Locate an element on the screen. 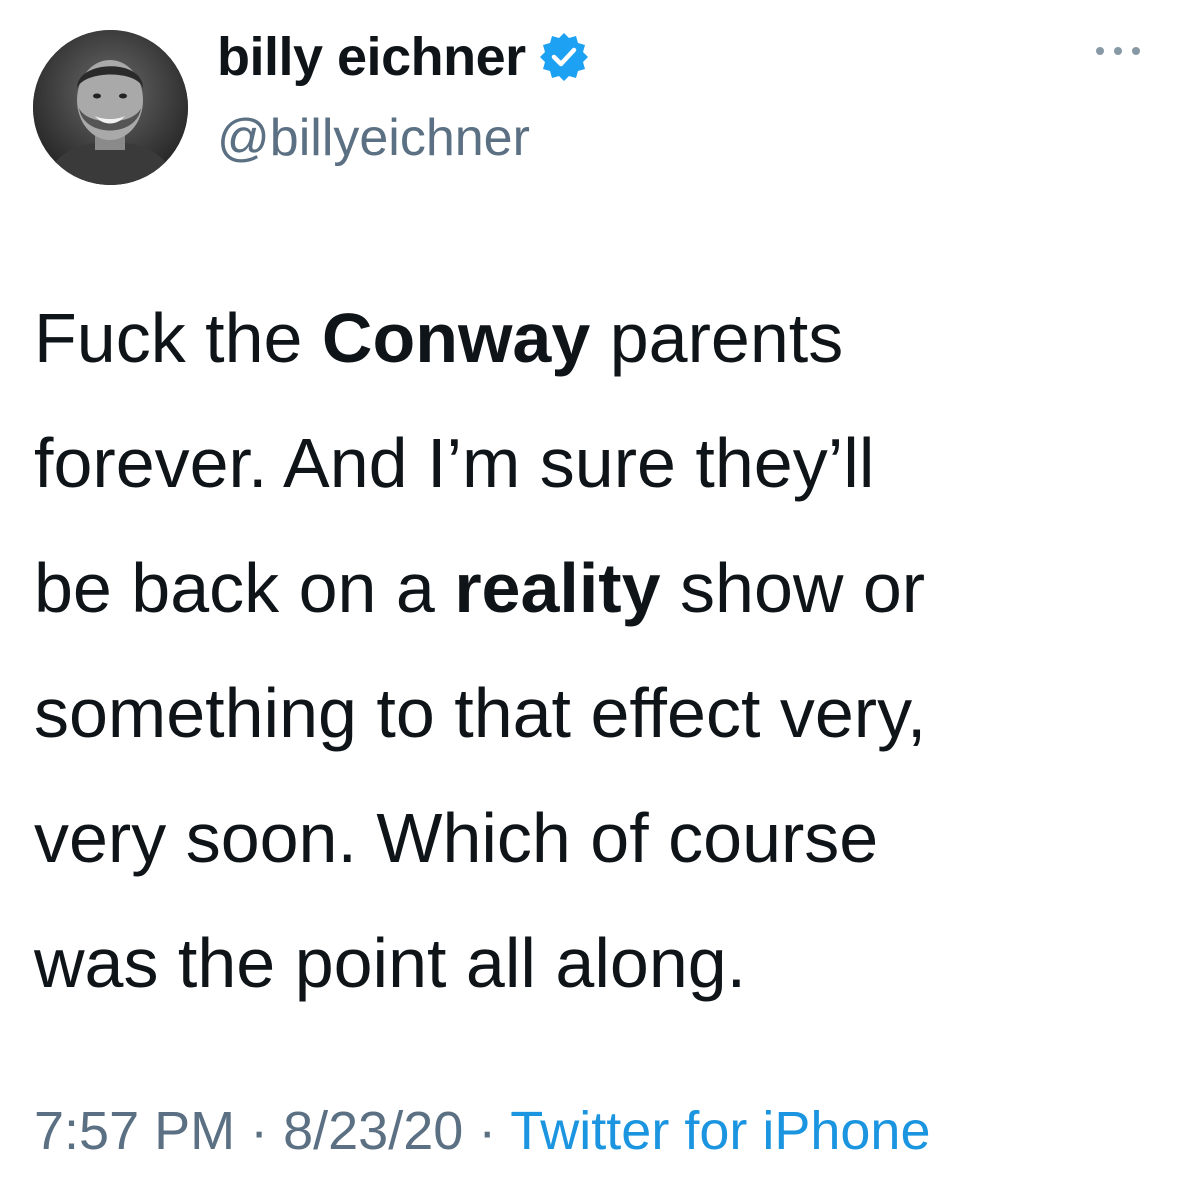 This screenshot has width=1200, height=1200. tweet-line: forever. And I’m sure they’ll is located at coordinates (454, 463).